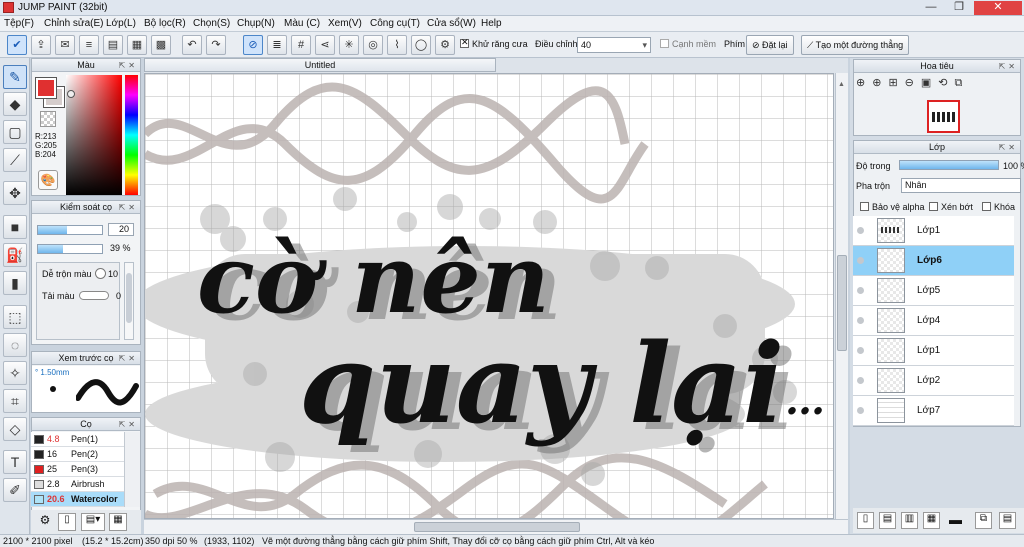 The height and width of the screenshot is (547, 1024). What do you see at coordinates (137, 45) in the screenshot?
I see `page-icon: ▦` at bounding box center [137, 45].